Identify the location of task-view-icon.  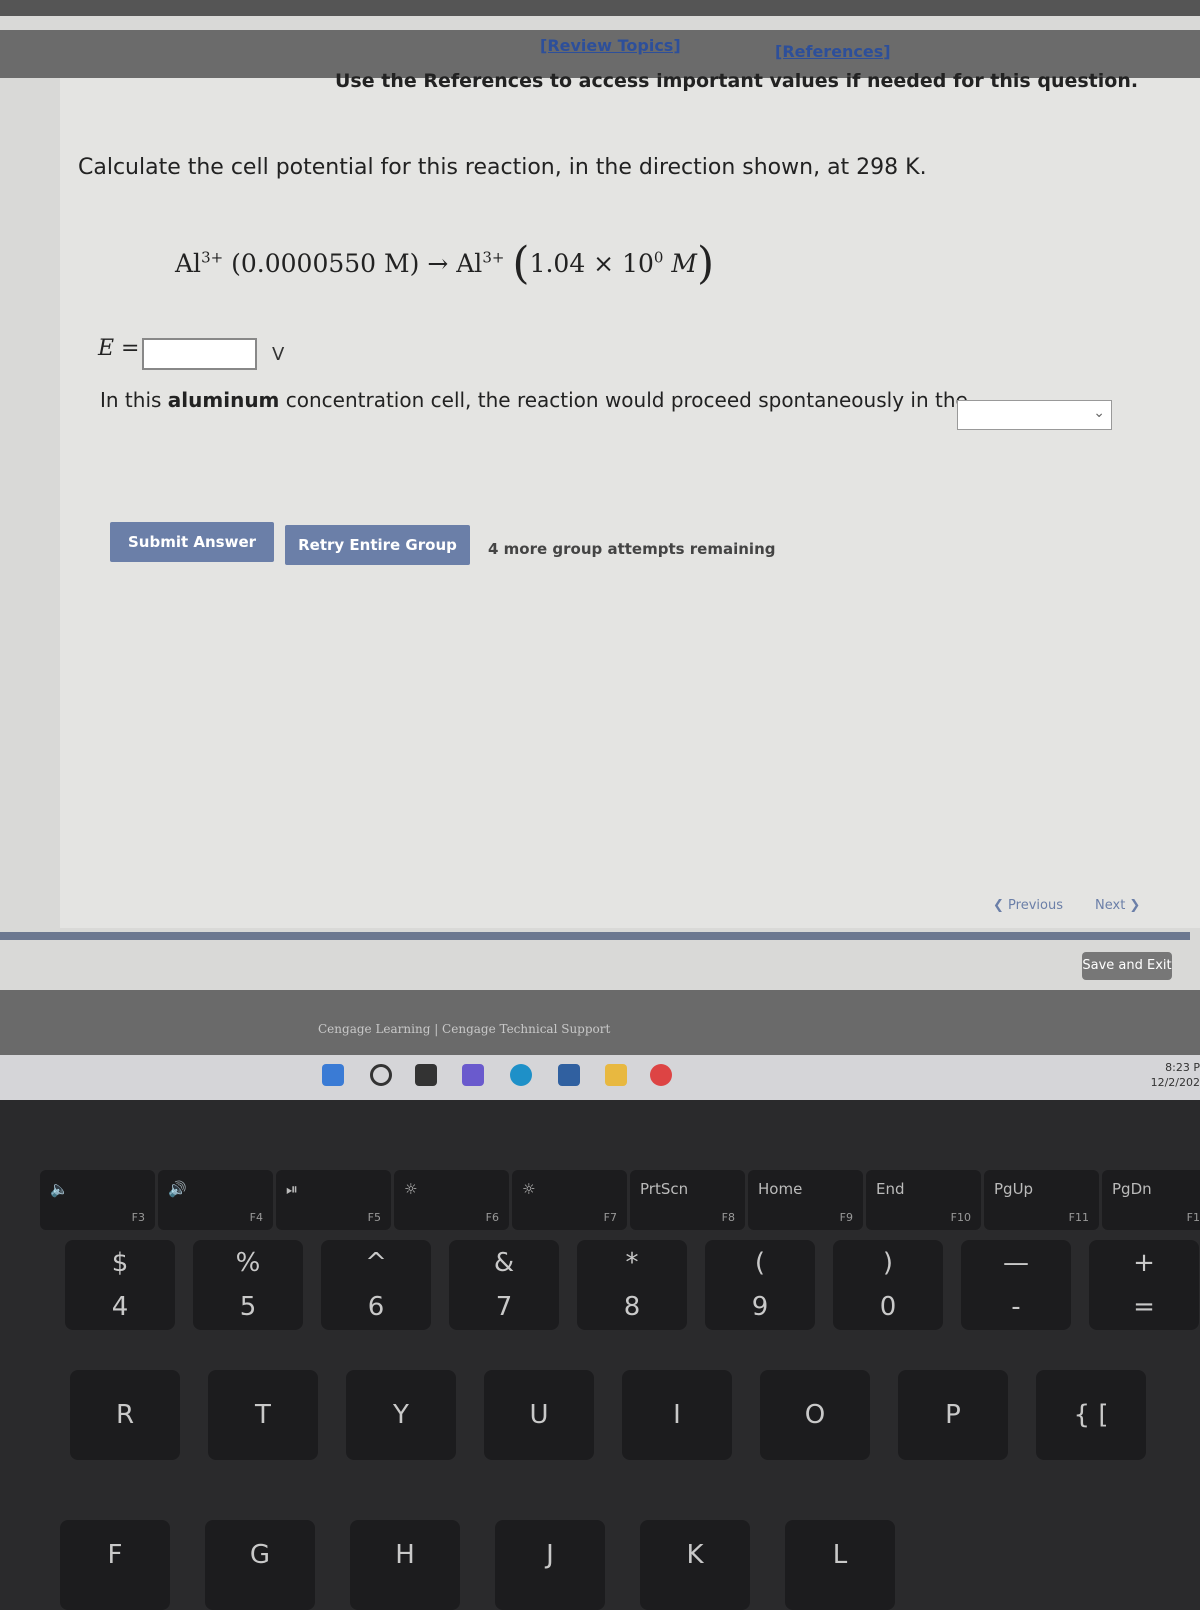
(426, 1075).